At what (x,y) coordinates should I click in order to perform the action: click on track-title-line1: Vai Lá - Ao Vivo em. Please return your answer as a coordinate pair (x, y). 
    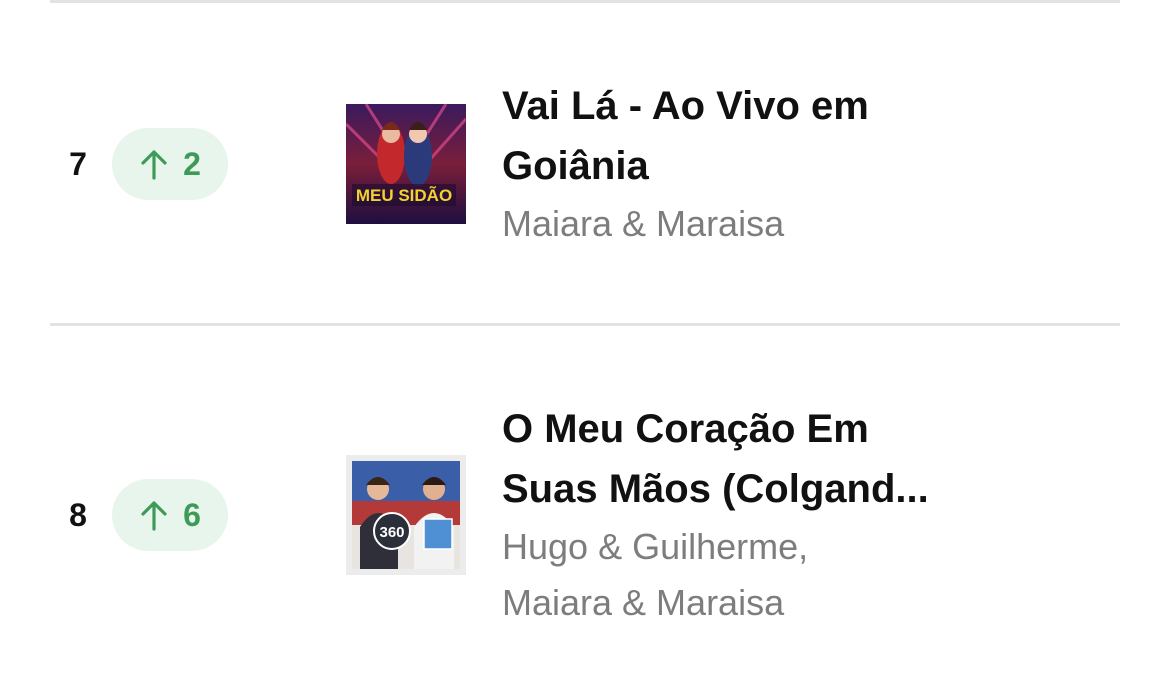
    Looking at the image, I should click on (685, 106).